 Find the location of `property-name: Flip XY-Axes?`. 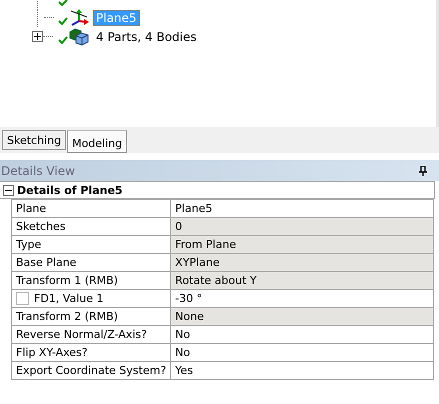

property-name: Flip XY-Axes? is located at coordinates (91, 353).